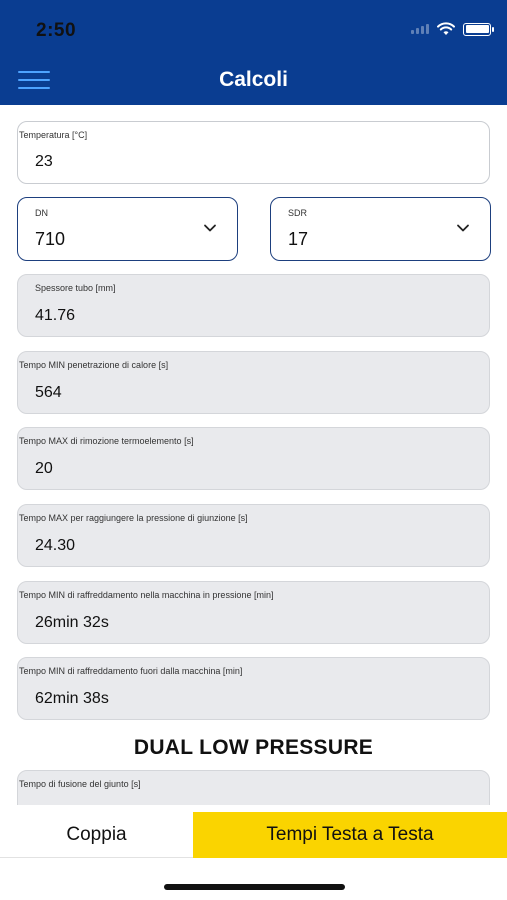 Image resolution: width=507 pixels, height=900 pixels. I want to click on page-title: Calcoli, so click(253, 79).